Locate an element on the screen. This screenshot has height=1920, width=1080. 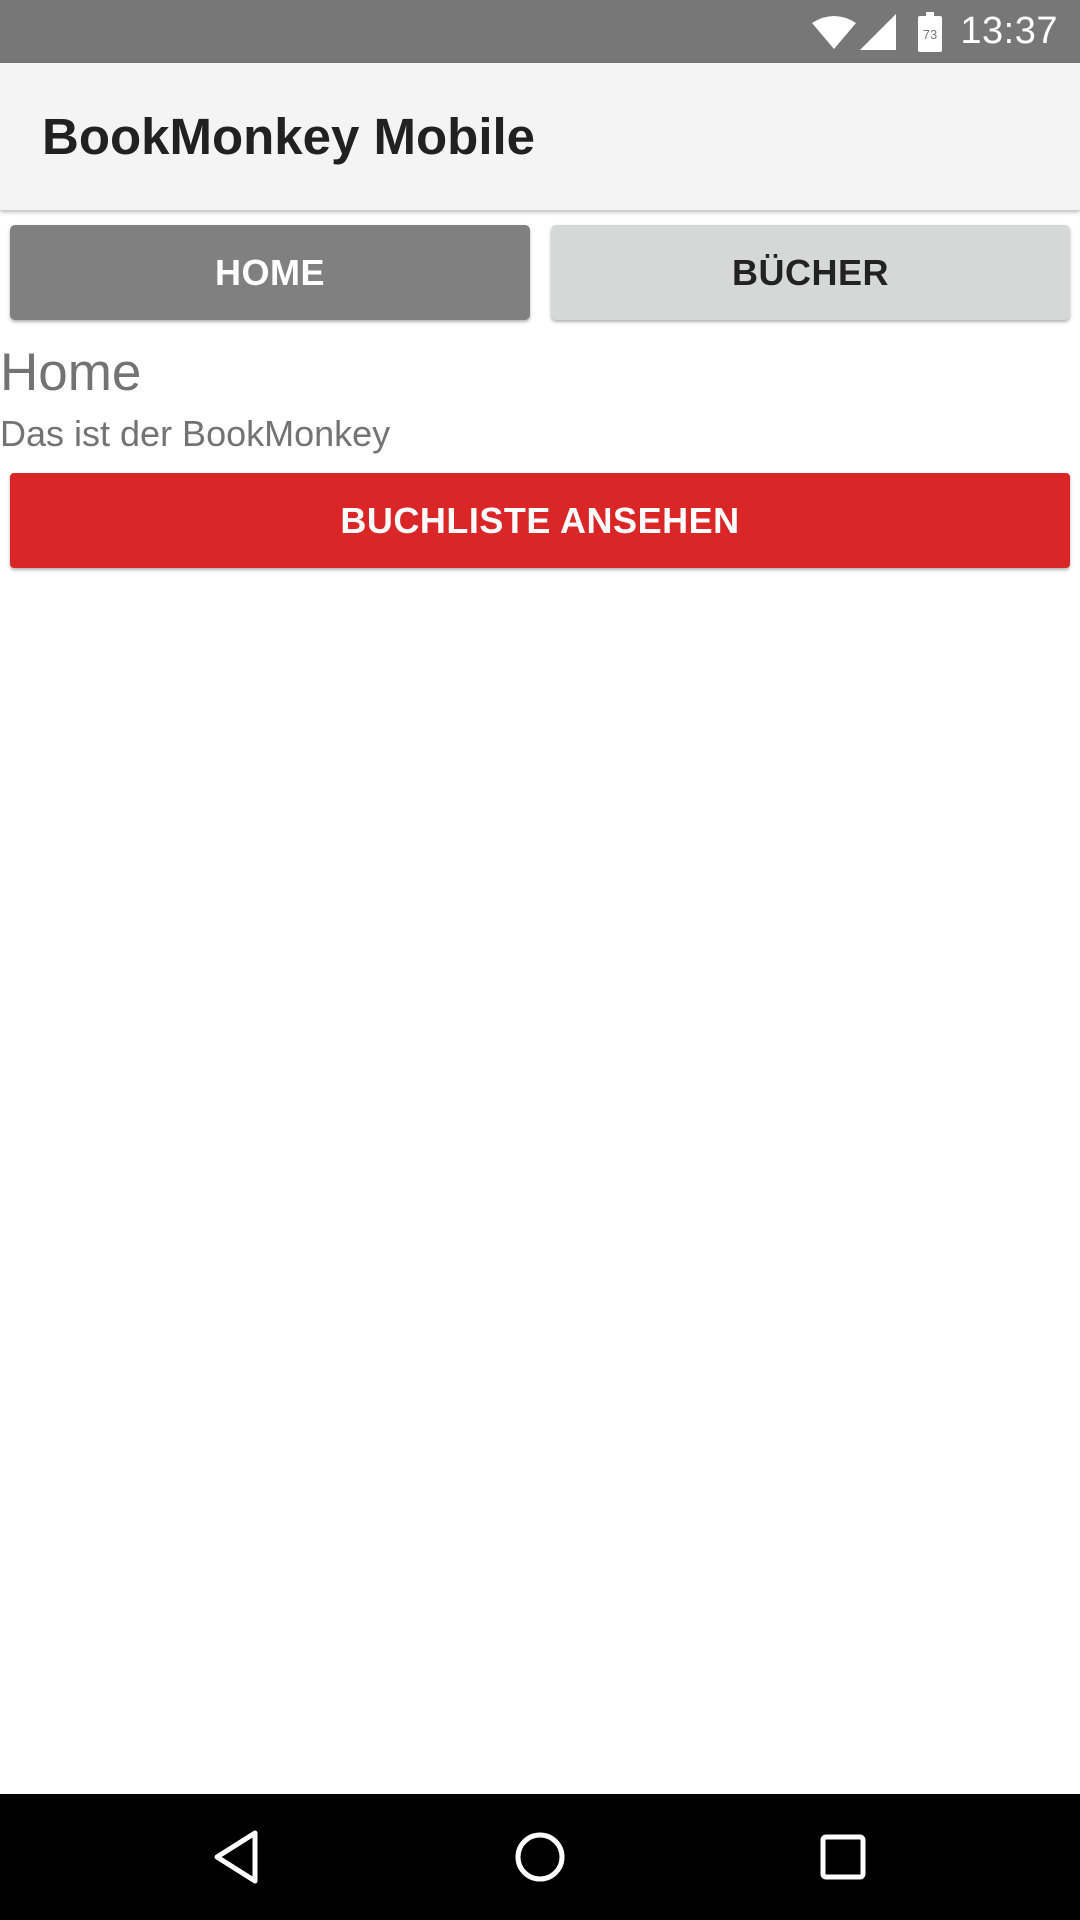
back-icon is located at coordinates (236, 1857).